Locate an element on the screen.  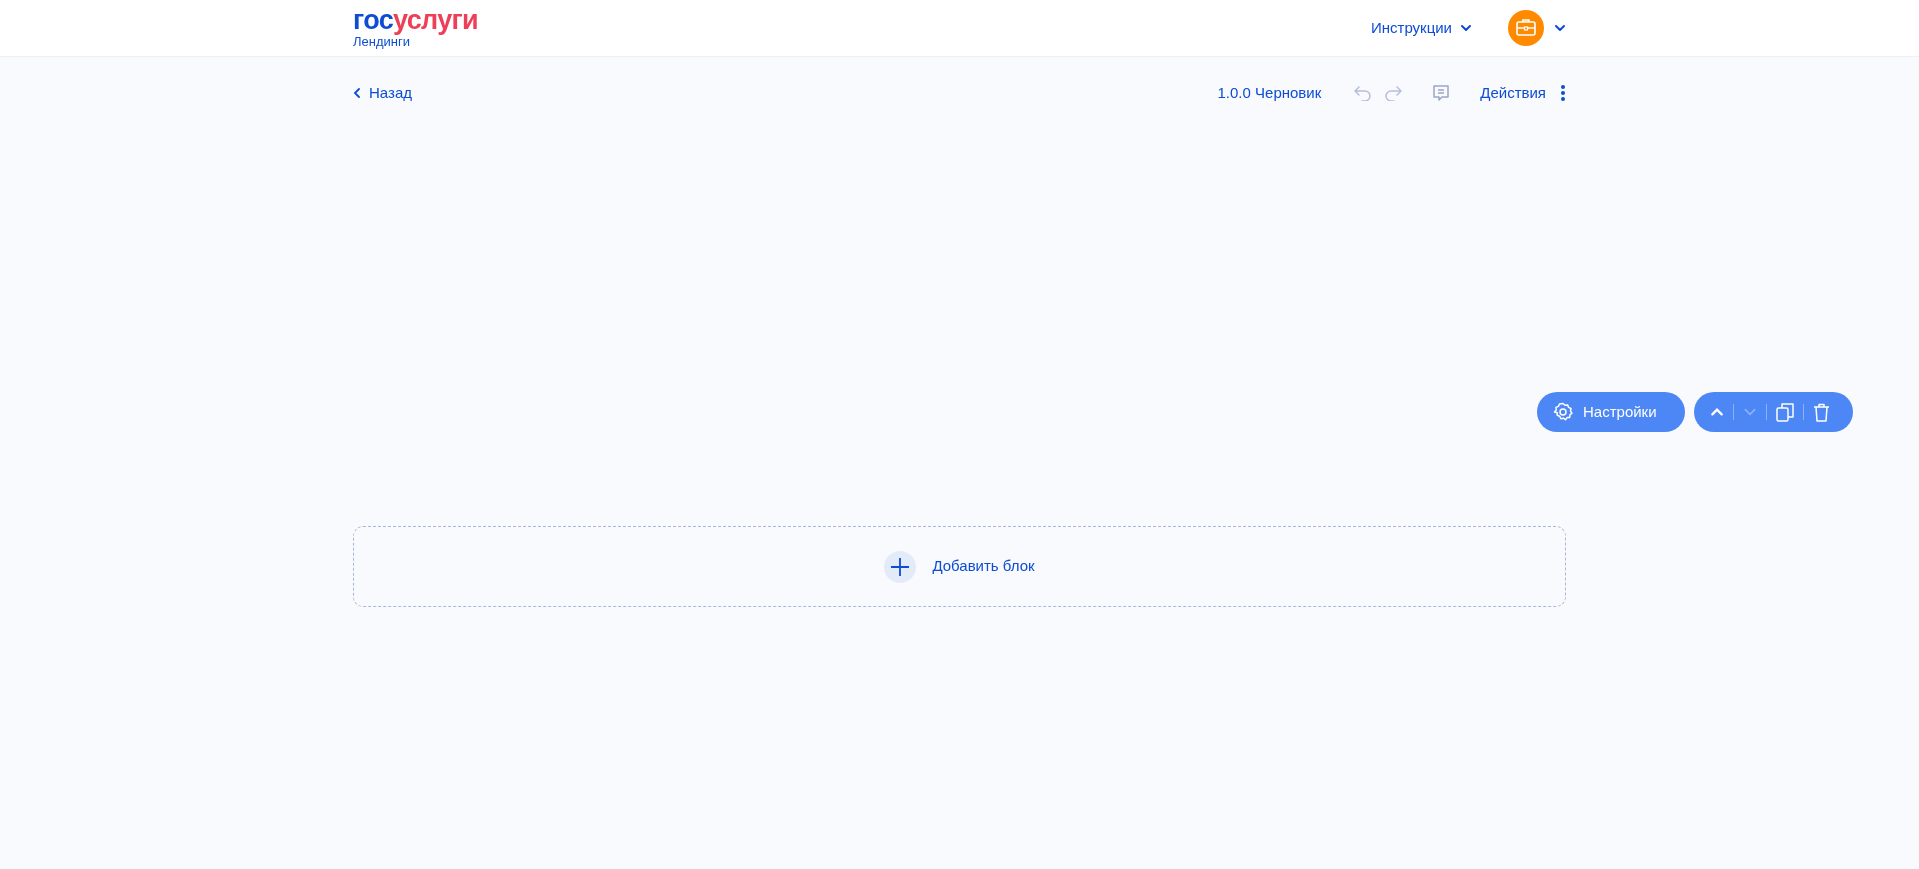
more-button is located at coordinates (1563, 93).